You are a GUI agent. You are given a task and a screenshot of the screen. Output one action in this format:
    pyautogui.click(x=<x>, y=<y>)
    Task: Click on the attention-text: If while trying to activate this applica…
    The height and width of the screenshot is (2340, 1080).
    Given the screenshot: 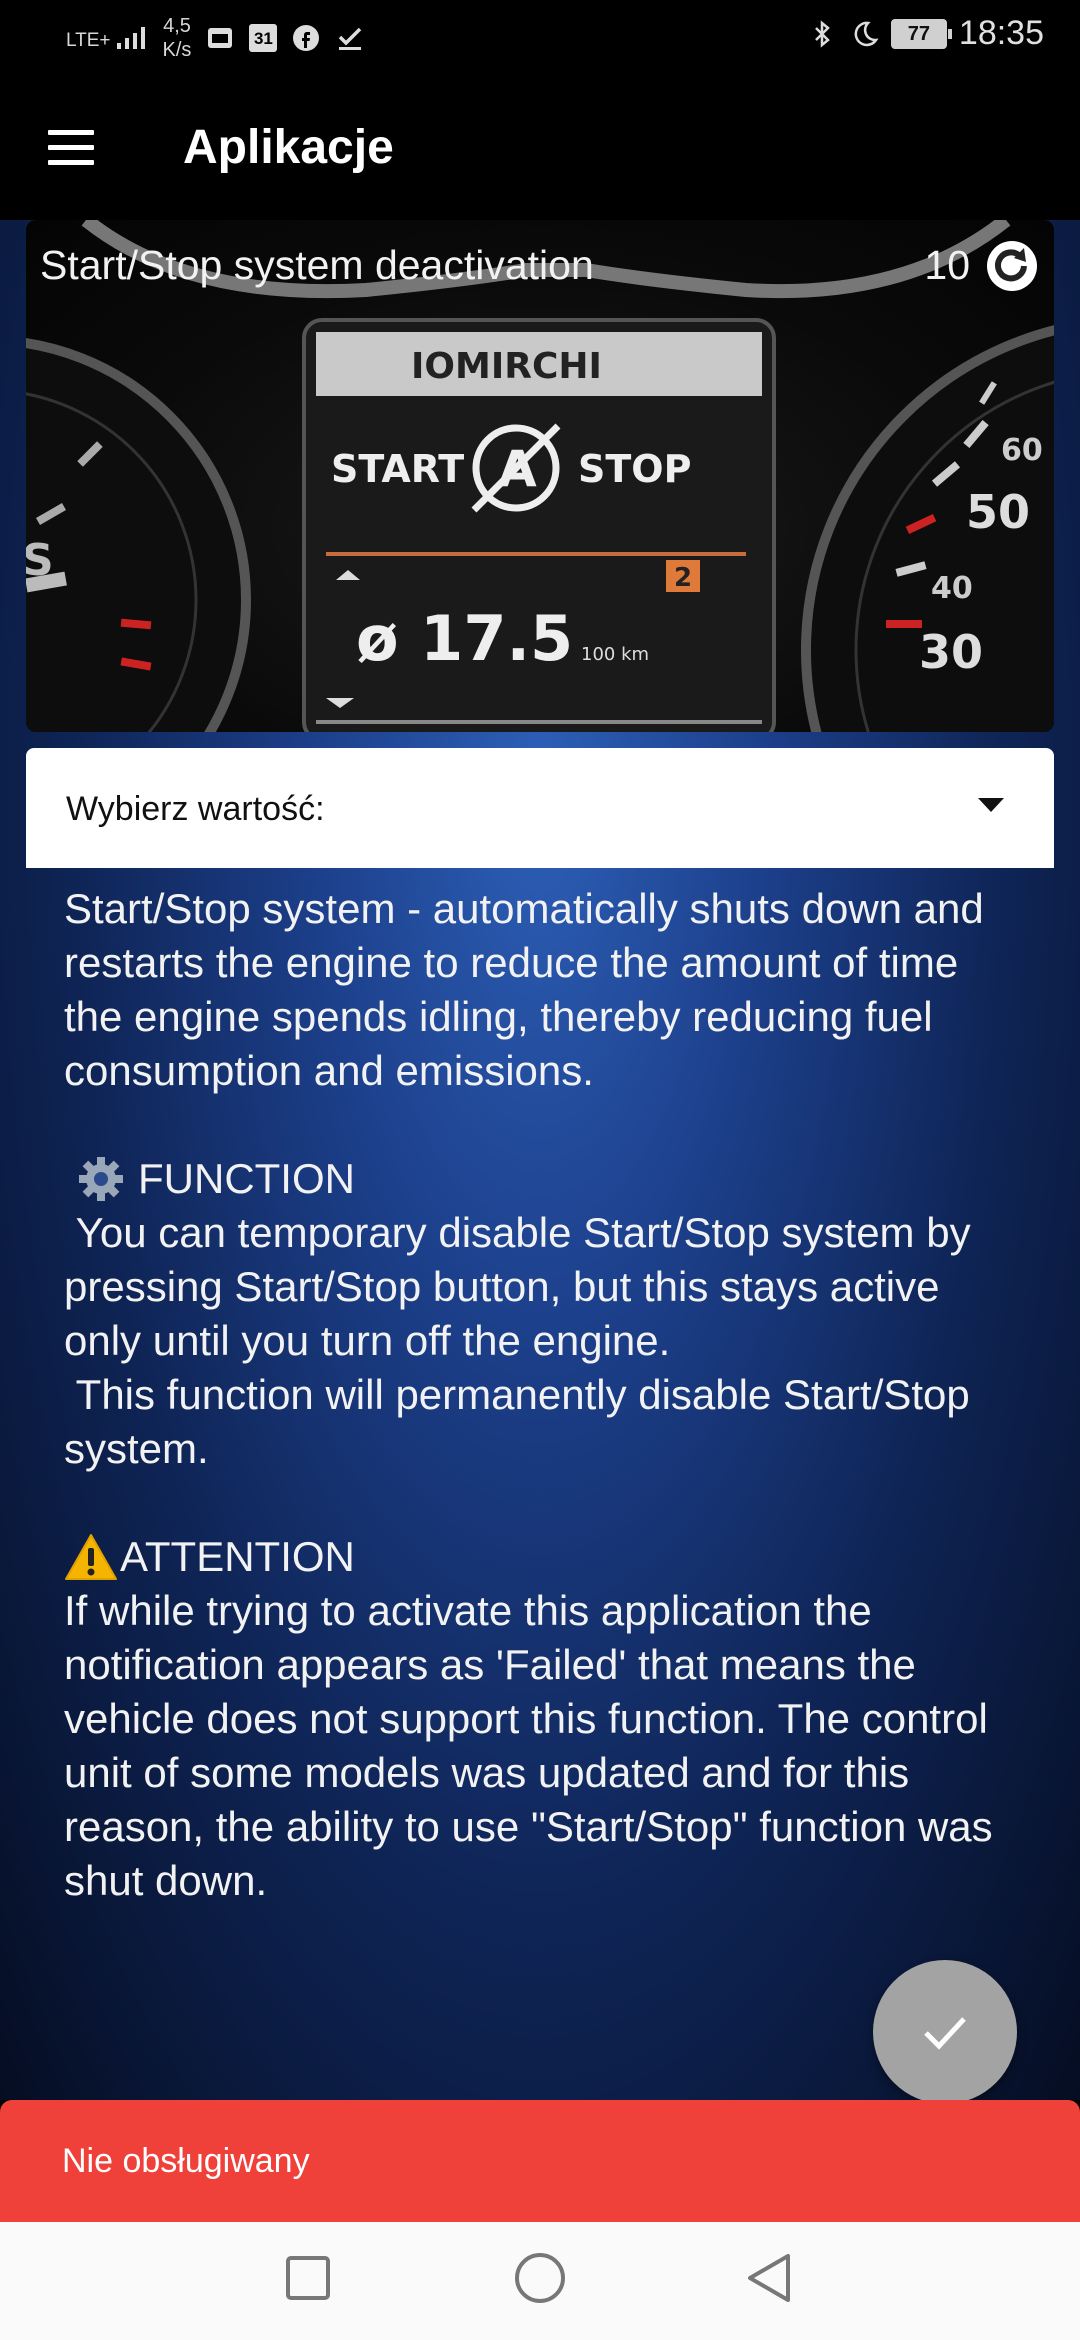 What is the action you would take?
    pyautogui.click(x=528, y=1745)
    